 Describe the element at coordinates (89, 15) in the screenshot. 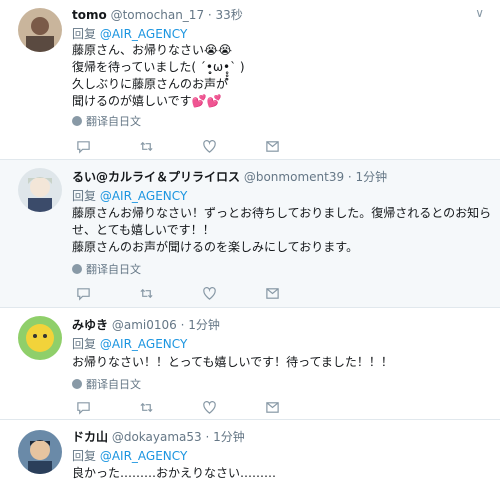

I see `user-name: tomo` at that location.